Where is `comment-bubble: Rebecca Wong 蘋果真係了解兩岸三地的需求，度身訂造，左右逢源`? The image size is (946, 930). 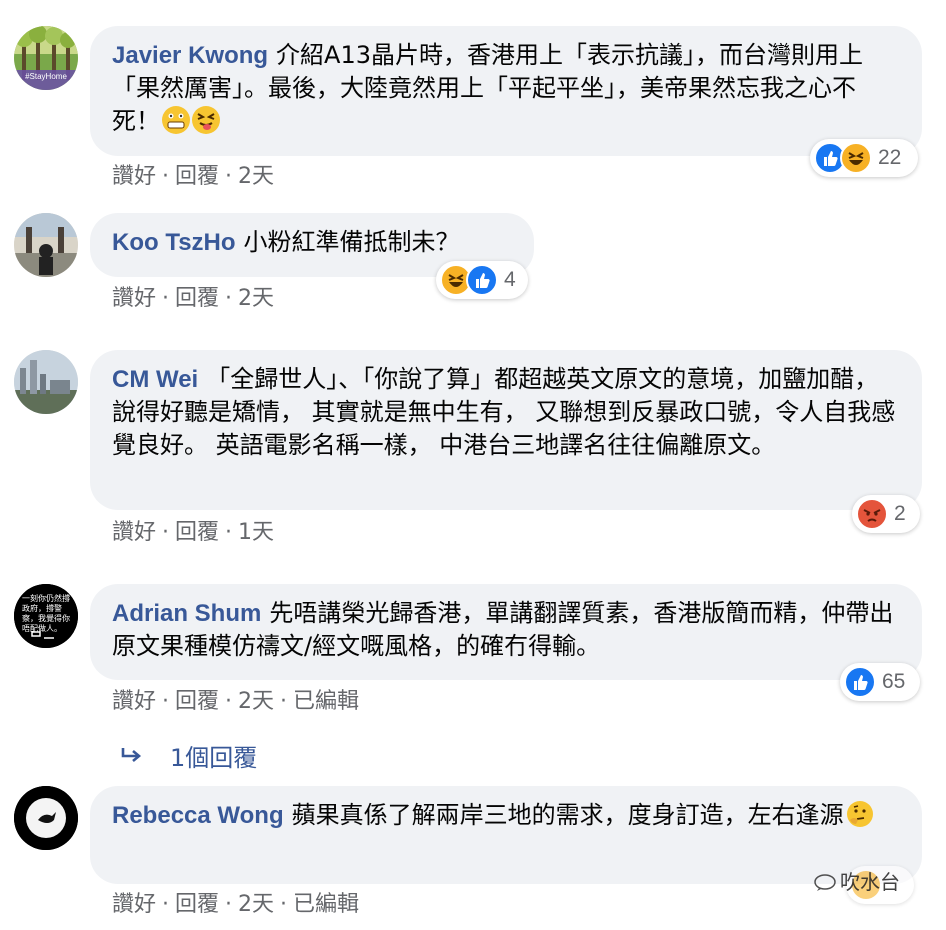
comment-bubble: Rebecca Wong 蘋果真係了解兩岸三地的需求，度身訂造，左右逢源 is located at coordinates (506, 835).